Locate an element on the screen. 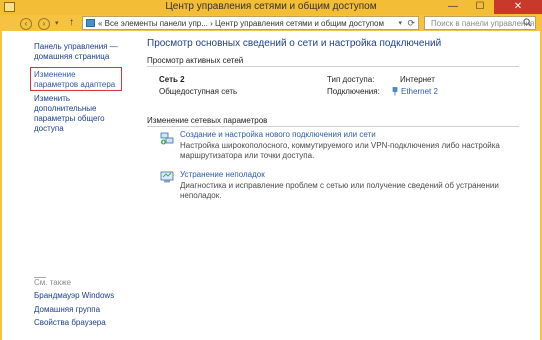  forward-button: › is located at coordinates (44, 24).